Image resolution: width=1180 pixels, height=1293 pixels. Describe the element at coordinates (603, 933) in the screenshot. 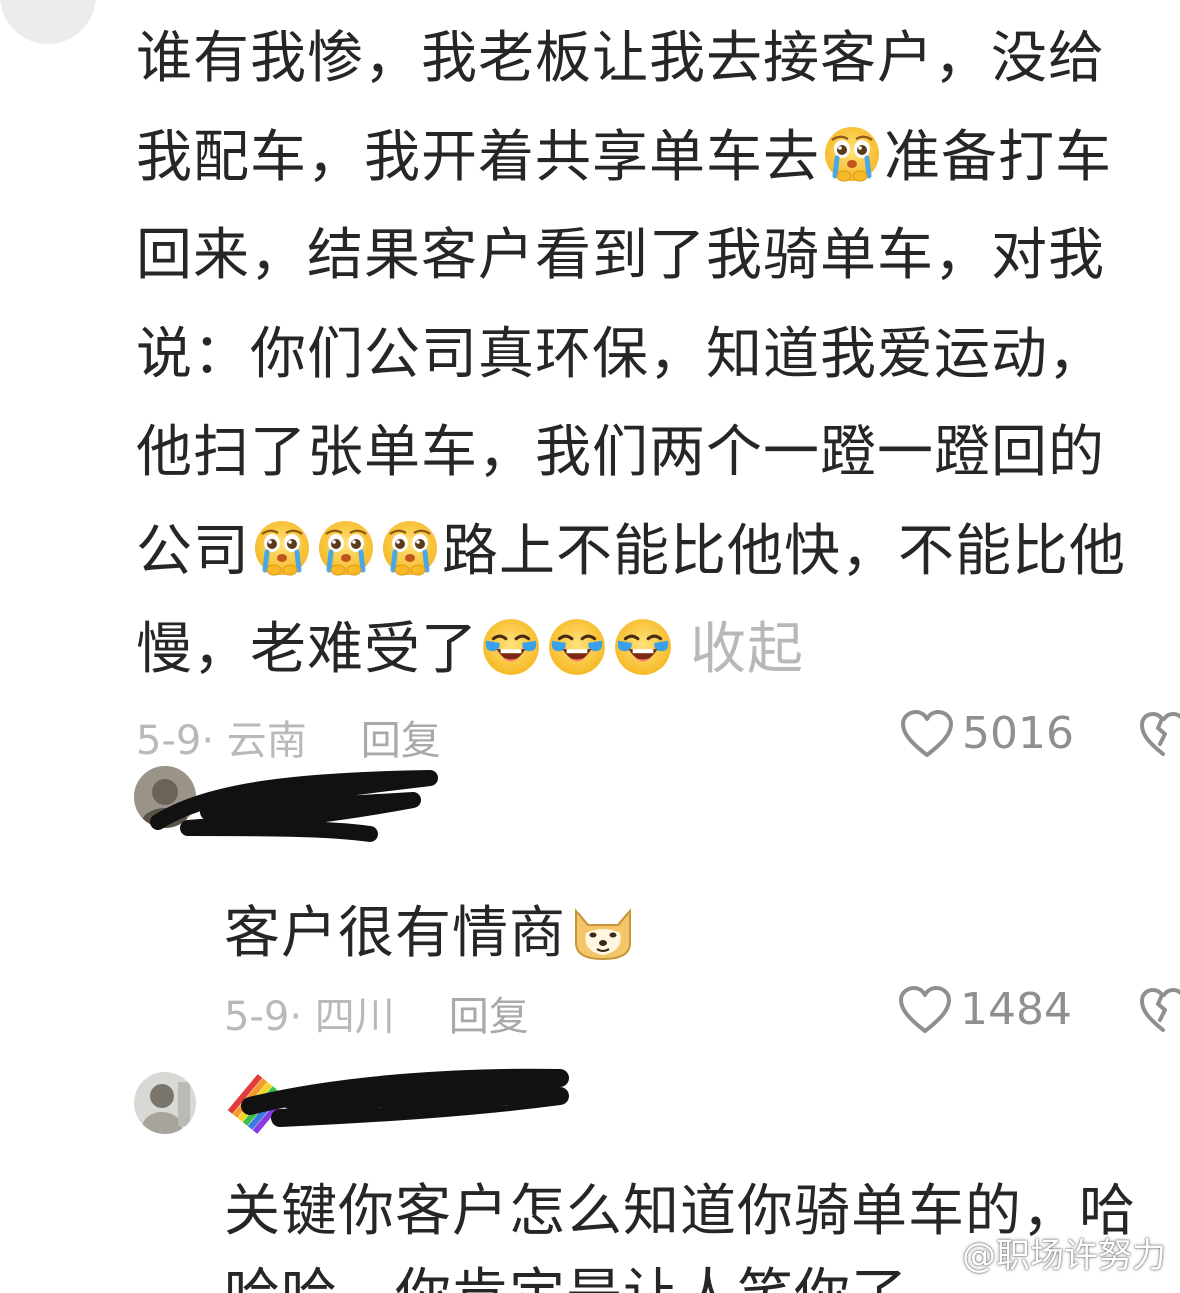

I see `doge-emoji` at that location.